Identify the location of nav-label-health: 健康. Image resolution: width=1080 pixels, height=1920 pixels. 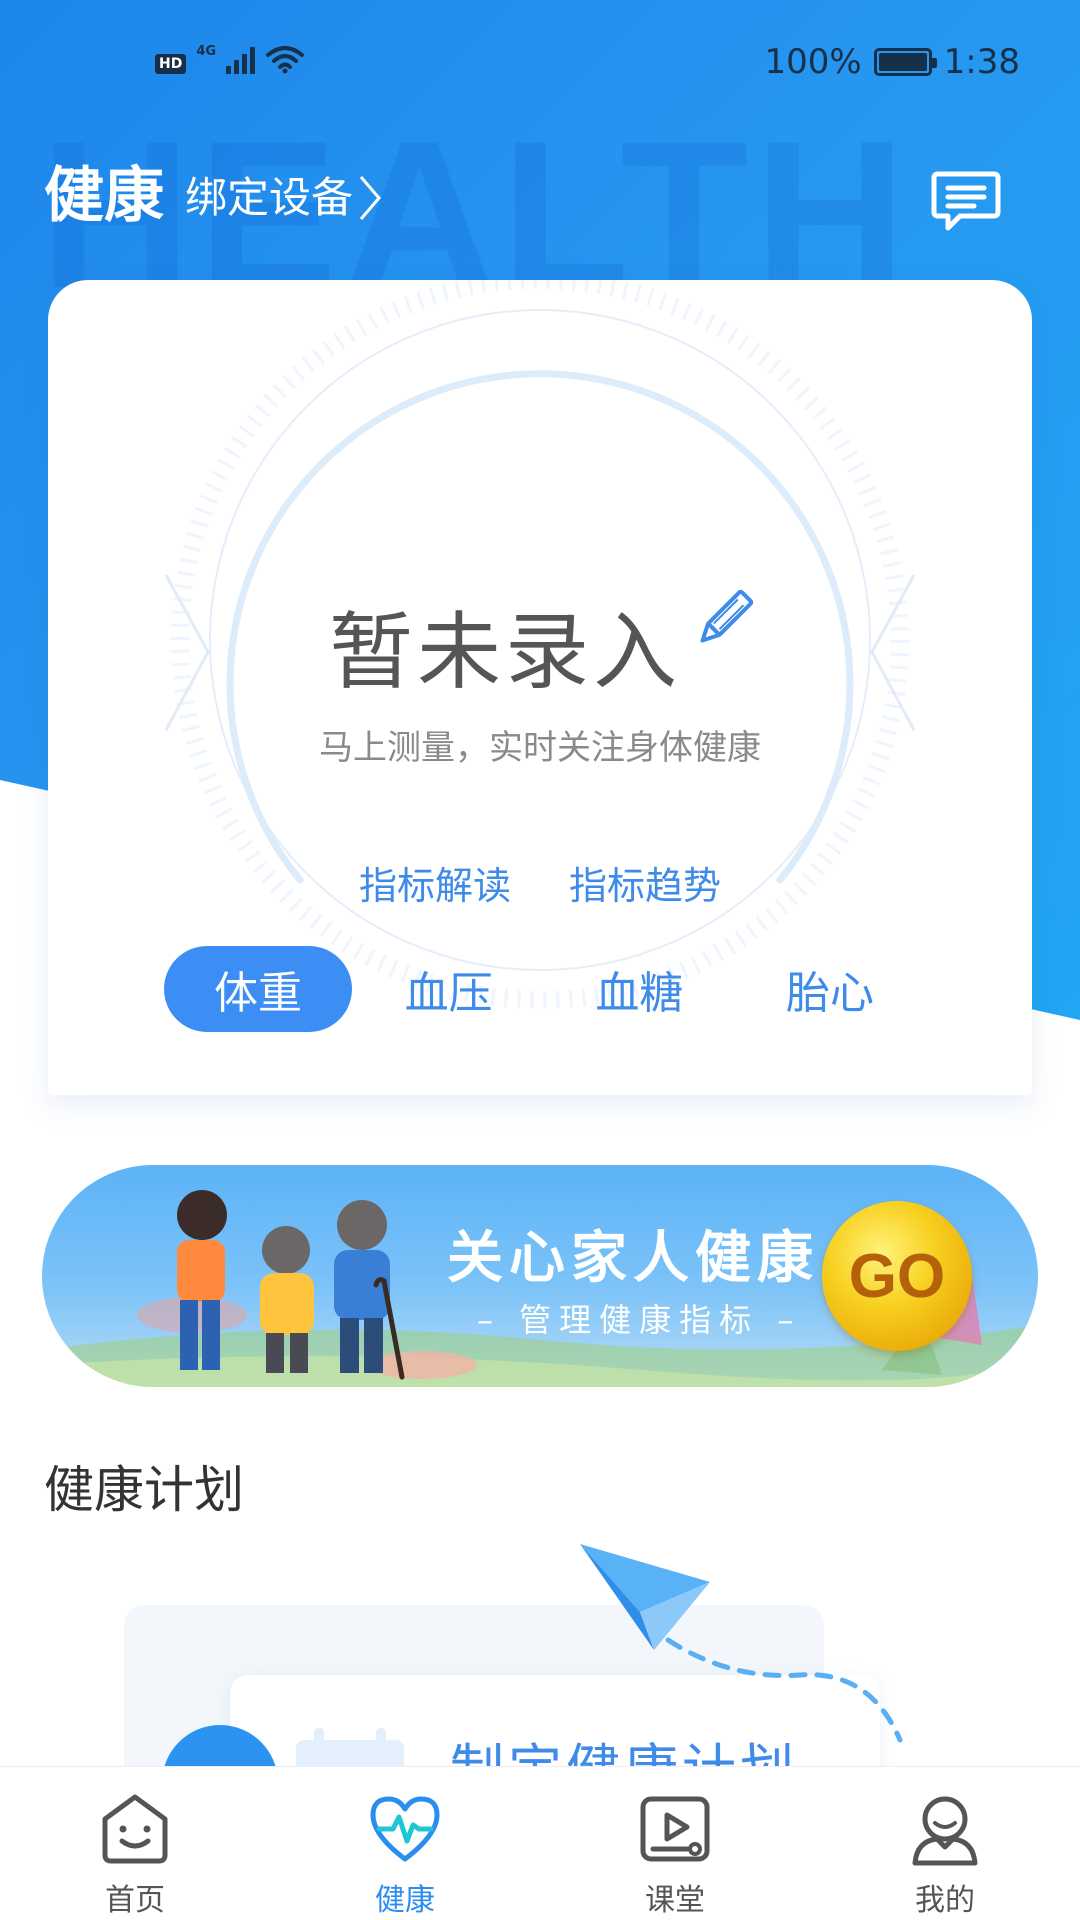
(405, 1900).